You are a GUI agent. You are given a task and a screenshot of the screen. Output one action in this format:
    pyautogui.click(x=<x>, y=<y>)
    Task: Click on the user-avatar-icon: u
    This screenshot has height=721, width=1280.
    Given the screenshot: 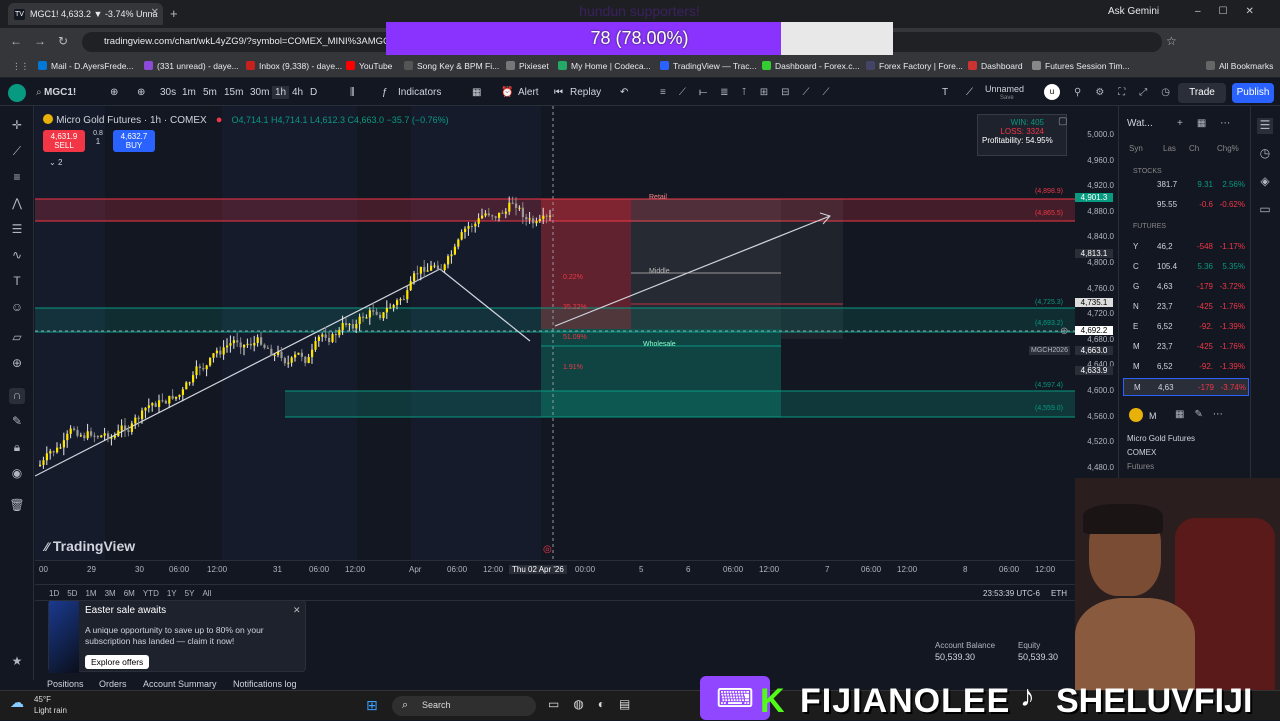 What is the action you would take?
    pyautogui.click(x=1052, y=92)
    